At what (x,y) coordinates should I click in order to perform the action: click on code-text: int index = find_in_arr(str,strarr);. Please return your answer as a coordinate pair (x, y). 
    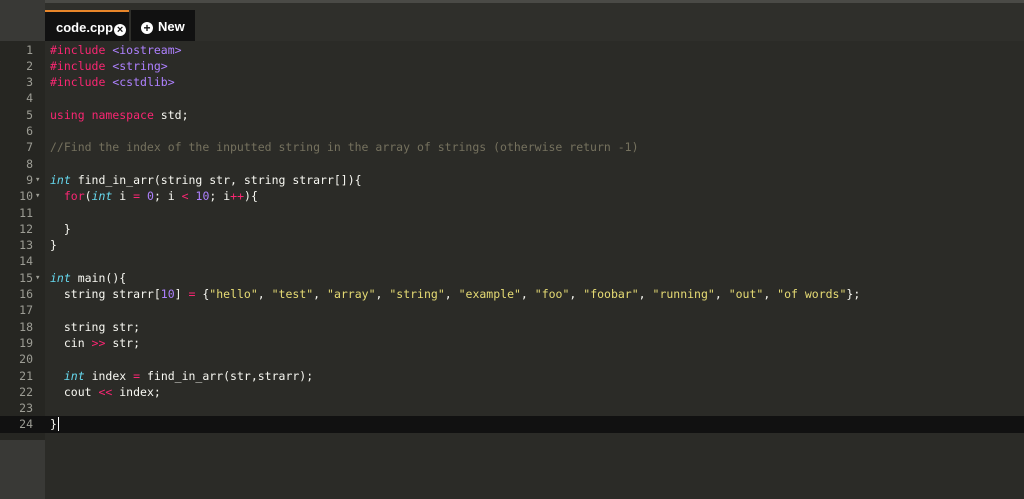
    Looking at the image, I should click on (188, 375).